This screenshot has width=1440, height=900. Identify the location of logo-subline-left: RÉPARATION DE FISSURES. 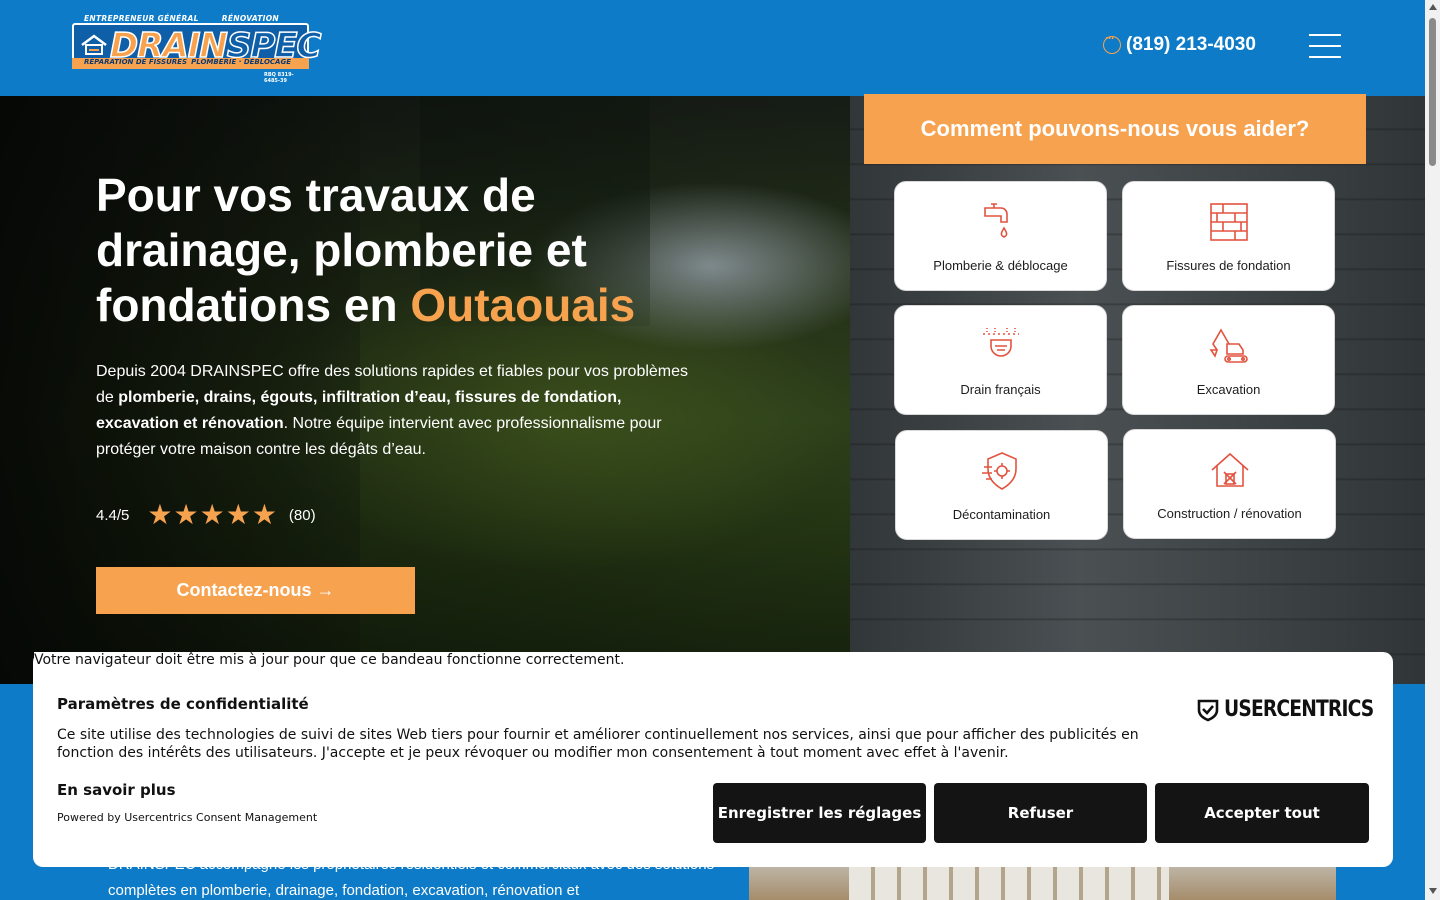
(135, 62).